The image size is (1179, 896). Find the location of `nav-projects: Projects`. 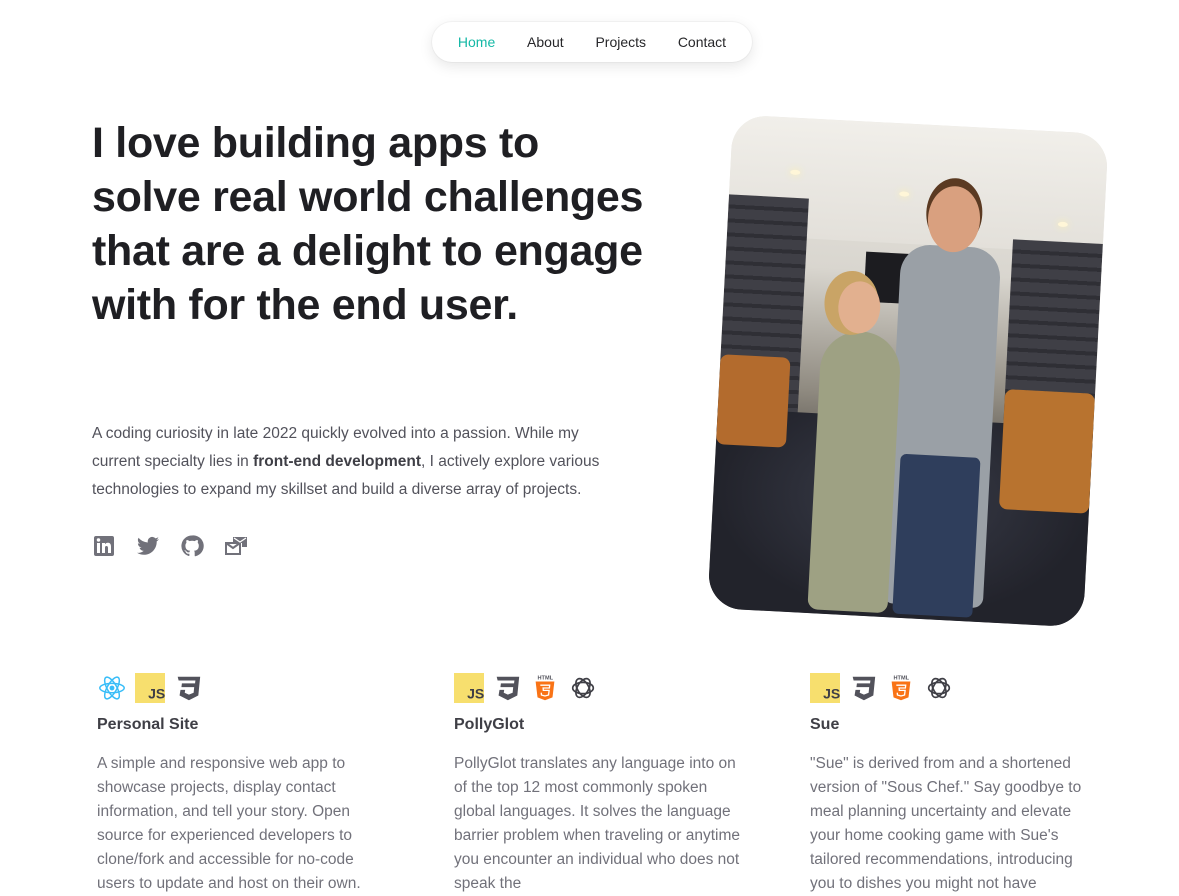

nav-projects: Projects is located at coordinates (620, 42).